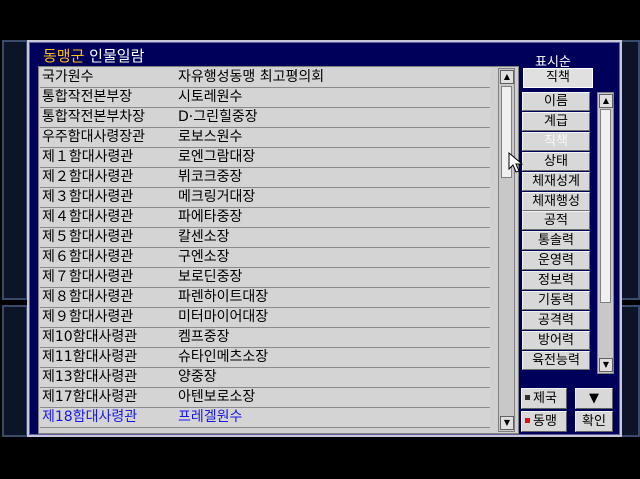 Image resolution: width=640 pixels, height=479 pixels. I want to click on sort-option-button: 기동력, so click(556, 300).